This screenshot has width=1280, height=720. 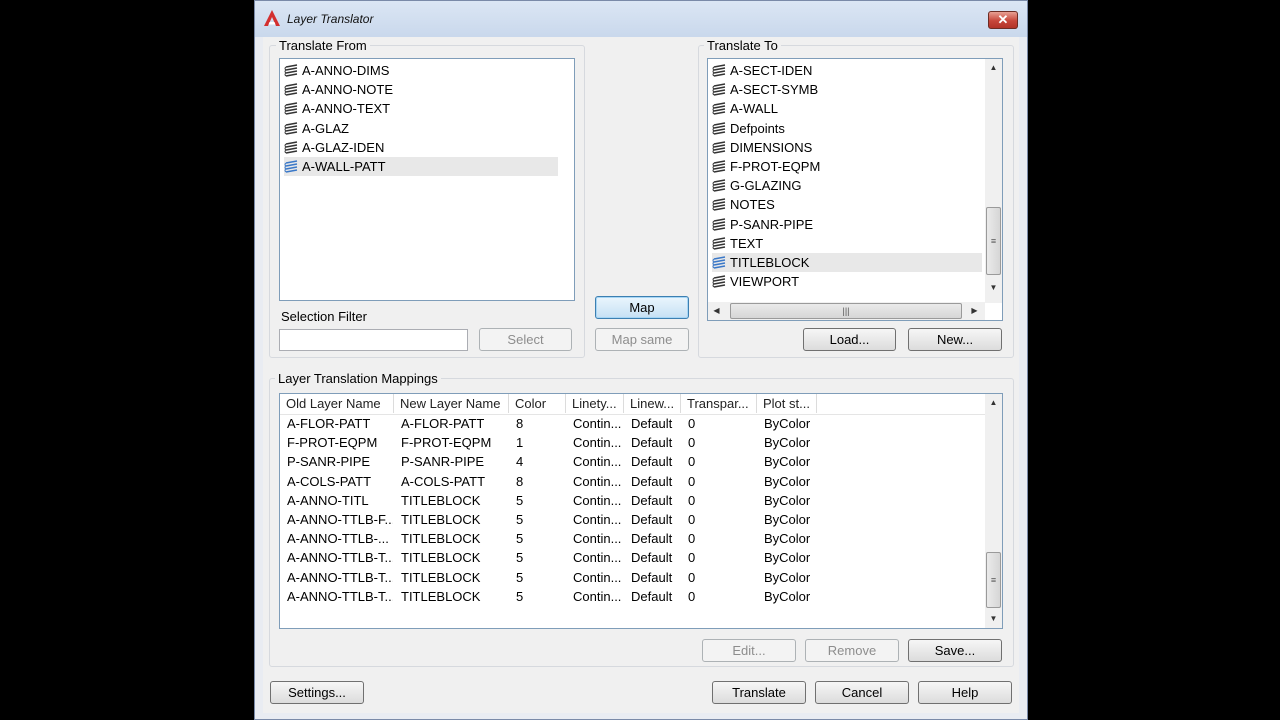 What do you see at coordinates (766, 186) in the screenshot?
I see `layer-name: G-GLAZING` at bounding box center [766, 186].